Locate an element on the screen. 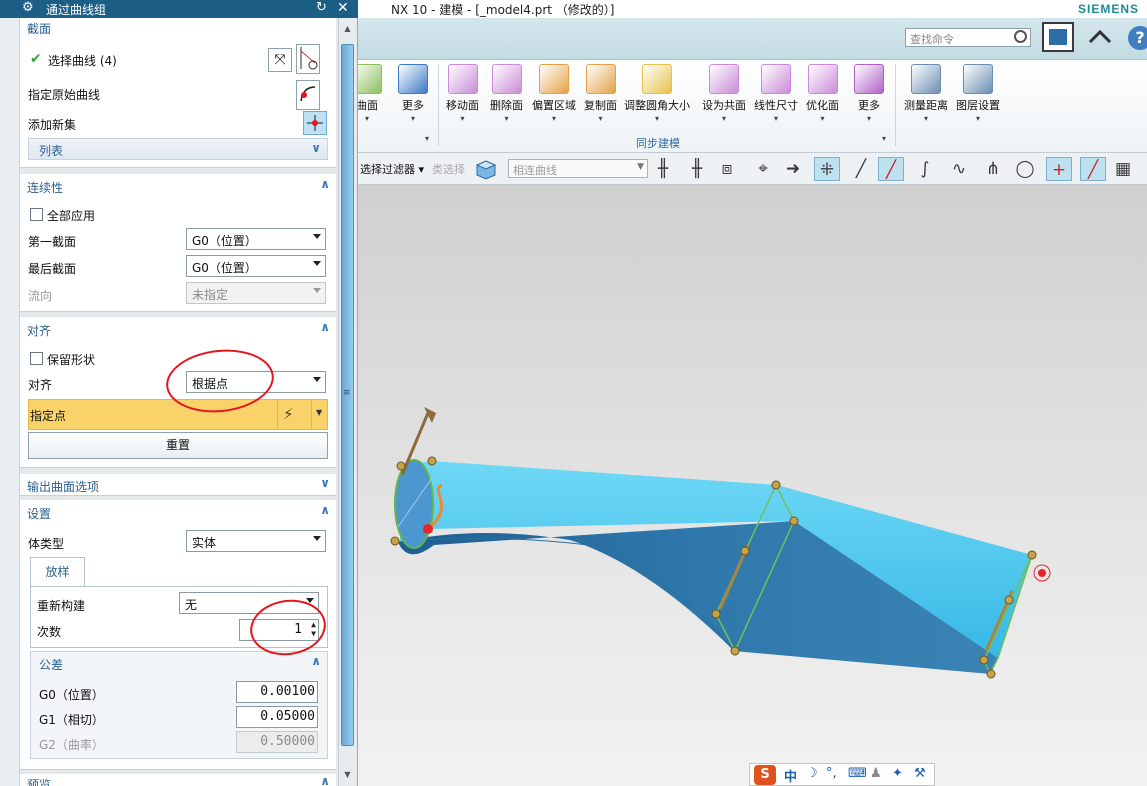 This screenshot has width=1147, height=786. end-point-icon: ╱ is located at coordinates (891, 169).